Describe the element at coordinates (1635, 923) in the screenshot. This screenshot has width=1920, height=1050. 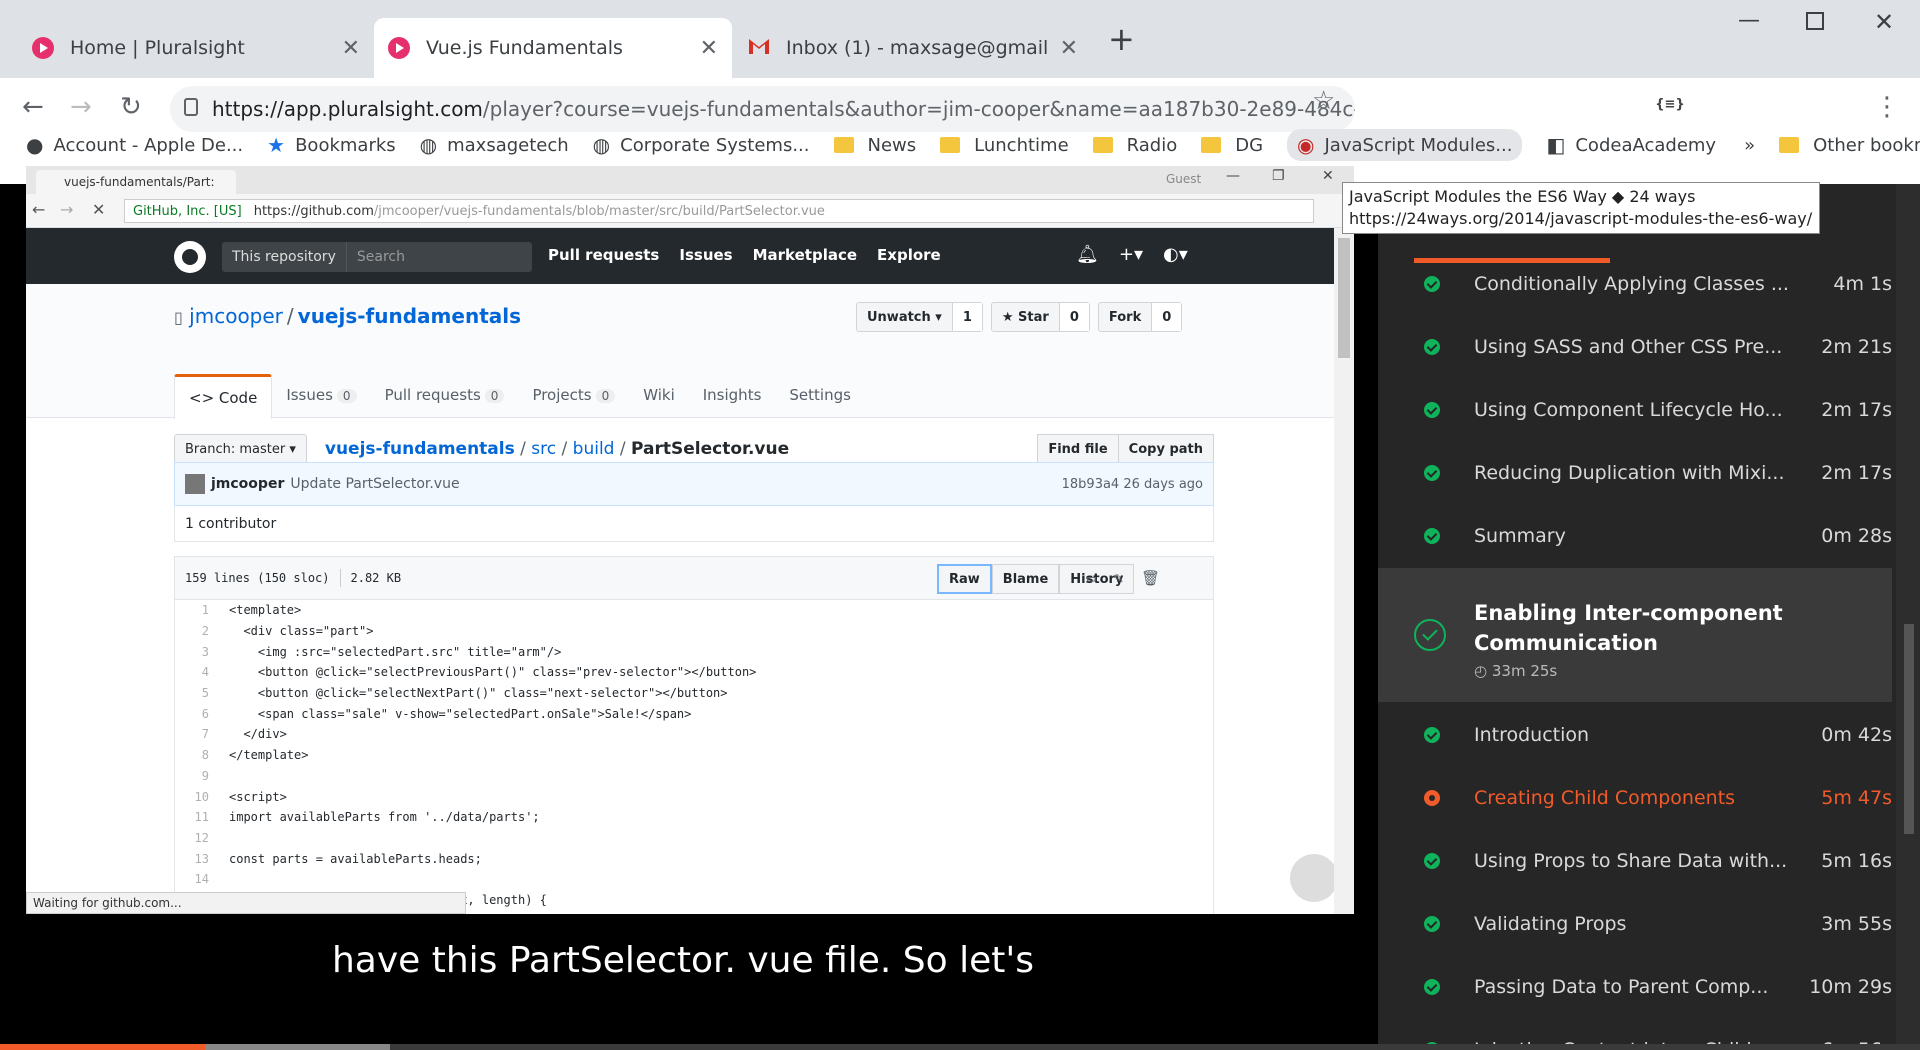
I see `clip-item: Validating Props 3m 55s` at that location.